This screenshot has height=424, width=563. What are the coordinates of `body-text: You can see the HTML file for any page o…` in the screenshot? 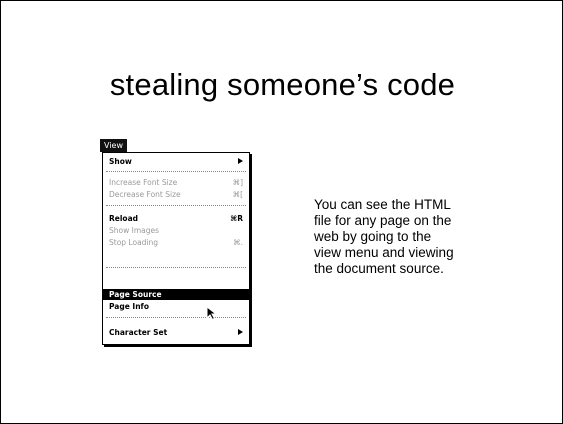 It's located at (414, 237).